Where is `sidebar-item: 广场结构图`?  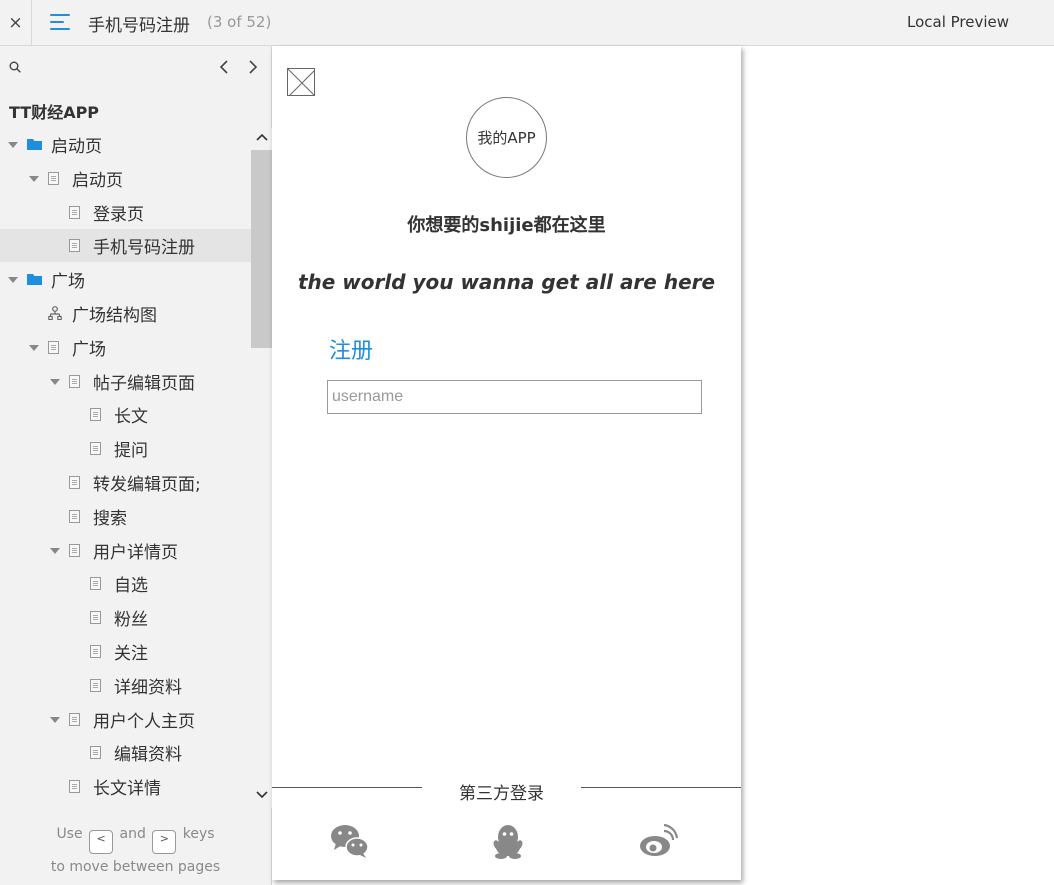 sidebar-item: 广场结构图 is located at coordinates (125, 313).